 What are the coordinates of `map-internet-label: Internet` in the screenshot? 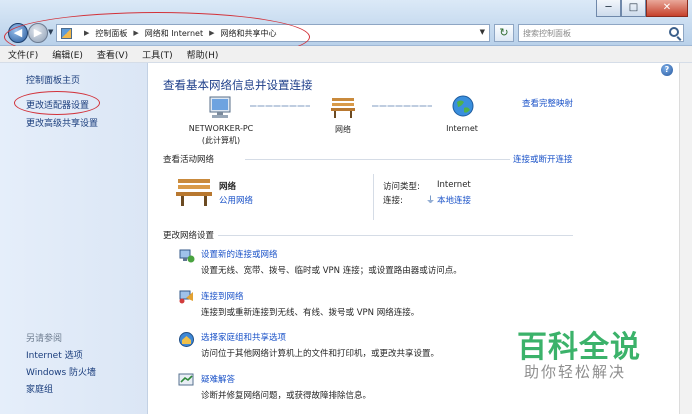 It's located at (462, 128).